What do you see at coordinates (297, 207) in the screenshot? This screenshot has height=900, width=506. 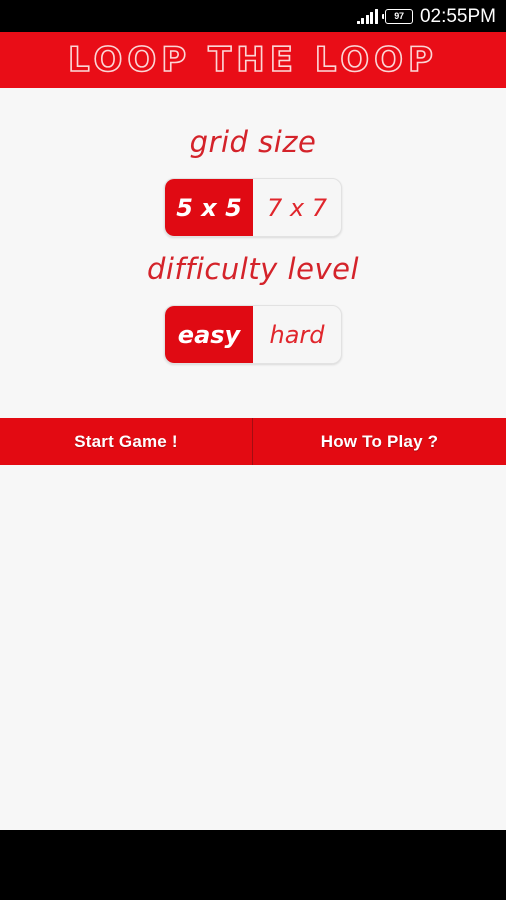 I see `grid-size-option-7x7: 7 x 7` at bounding box center [297, 207].